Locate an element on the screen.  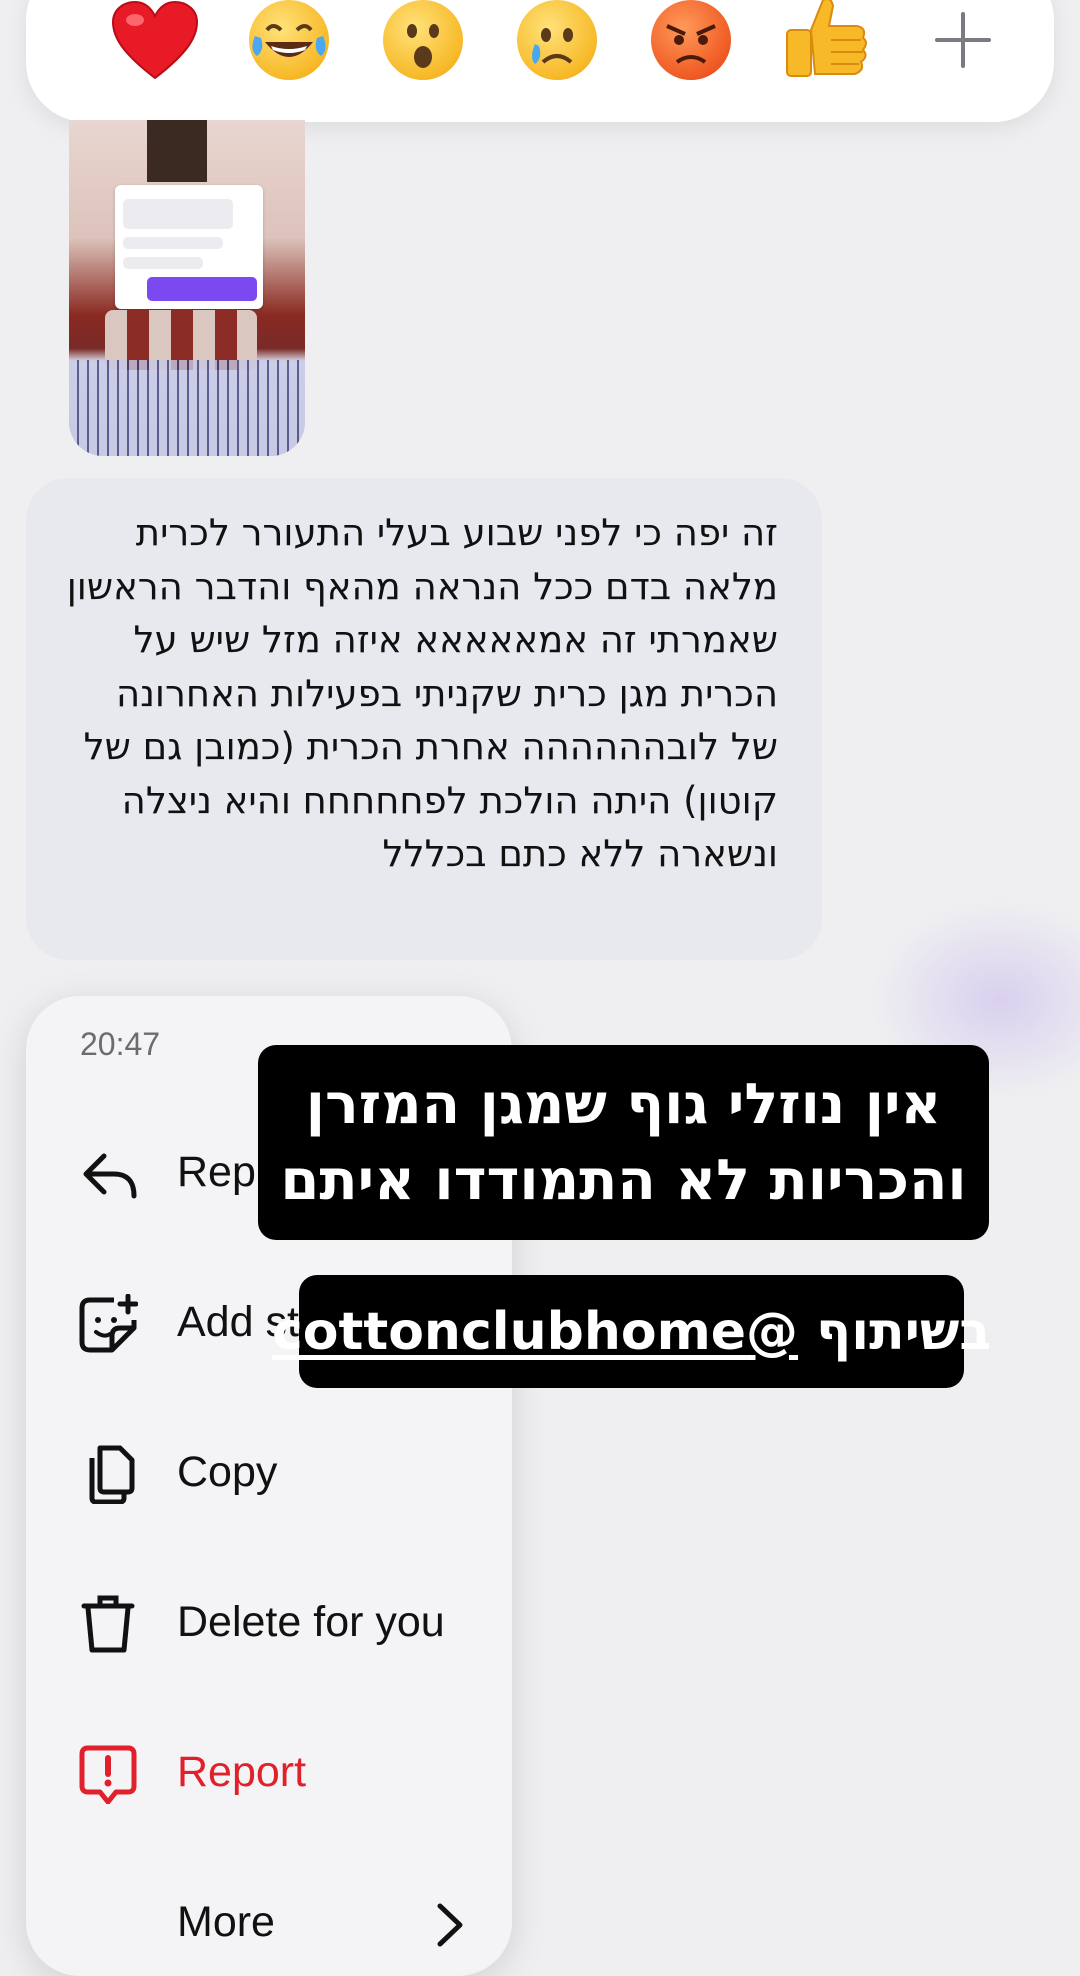
menu-copy-label: Copy is located at coordinates (227, 1472).